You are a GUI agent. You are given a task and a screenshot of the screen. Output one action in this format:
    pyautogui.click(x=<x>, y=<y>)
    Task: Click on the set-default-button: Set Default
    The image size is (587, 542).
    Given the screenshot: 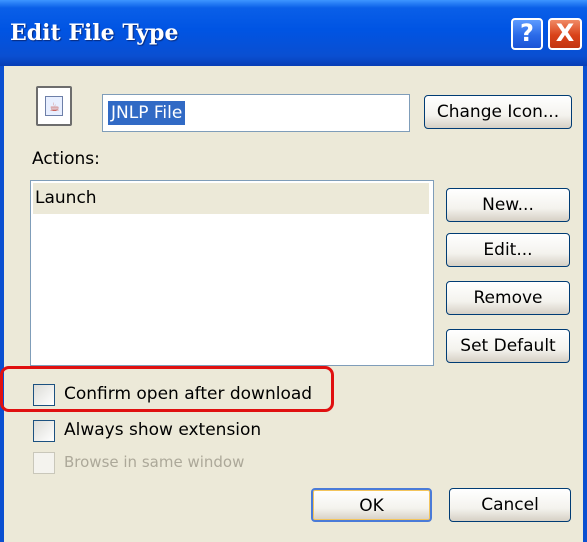 What is the action you would take?
    pyautogui.click(x=508, y=346)
    